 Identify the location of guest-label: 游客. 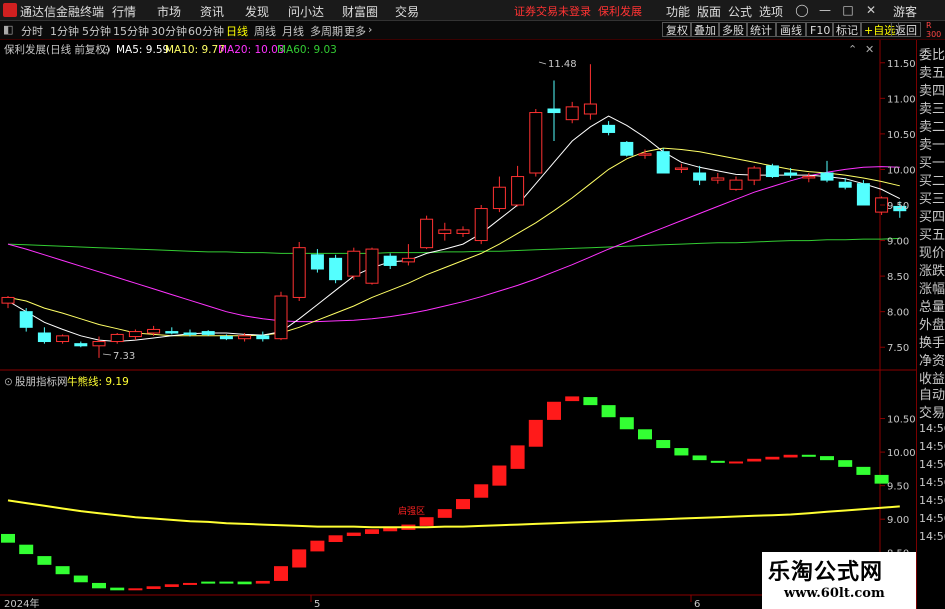
(905, 11).